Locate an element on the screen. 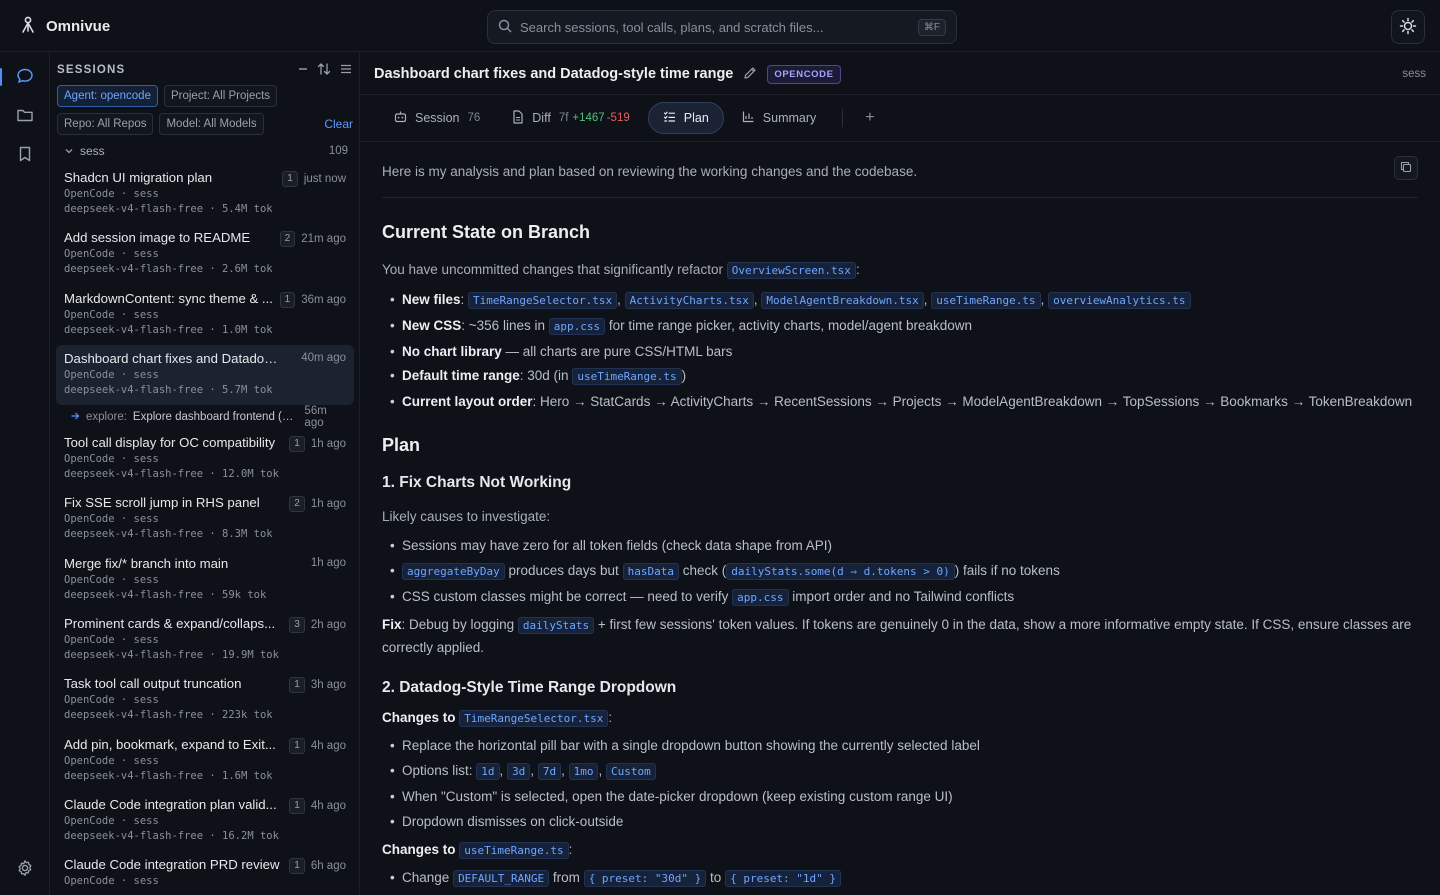 The height and width of the screenshot is (895, 1440). edit-title-button is located at coordinates (750, 74).